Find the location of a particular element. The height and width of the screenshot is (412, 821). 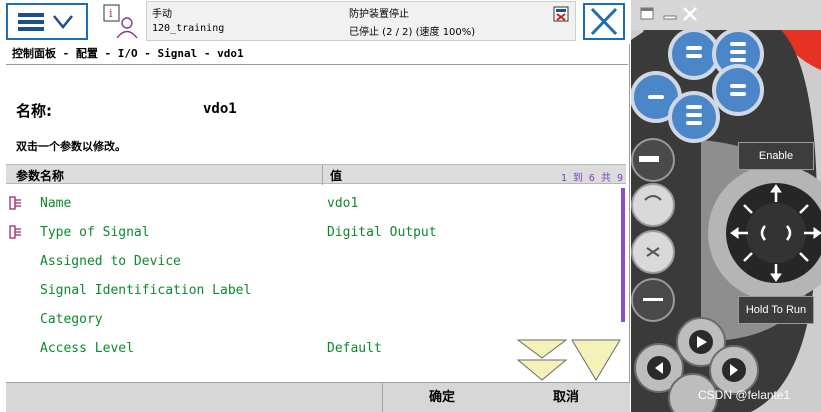

param-value: Default is located at coordinates (354, 348).